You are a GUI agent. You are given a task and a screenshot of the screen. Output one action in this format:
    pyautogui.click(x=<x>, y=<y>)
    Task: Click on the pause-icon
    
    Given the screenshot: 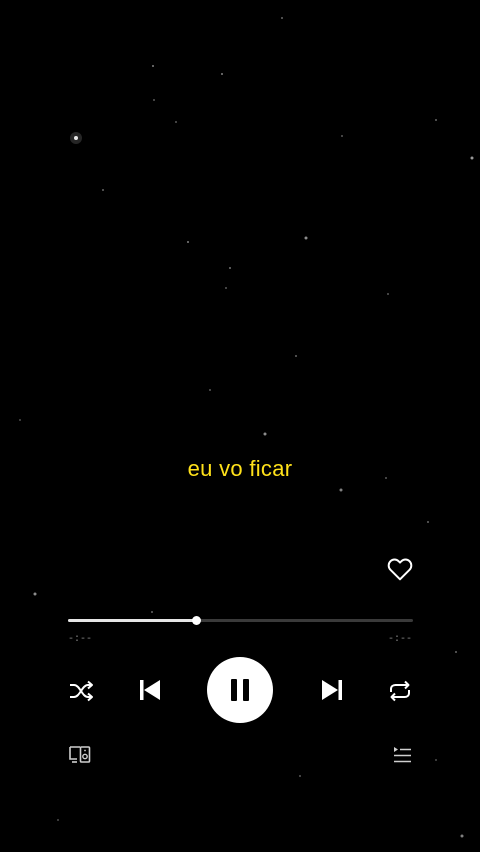 What is the action you would take?
    pyautogui.click(x=240, y=690)
    